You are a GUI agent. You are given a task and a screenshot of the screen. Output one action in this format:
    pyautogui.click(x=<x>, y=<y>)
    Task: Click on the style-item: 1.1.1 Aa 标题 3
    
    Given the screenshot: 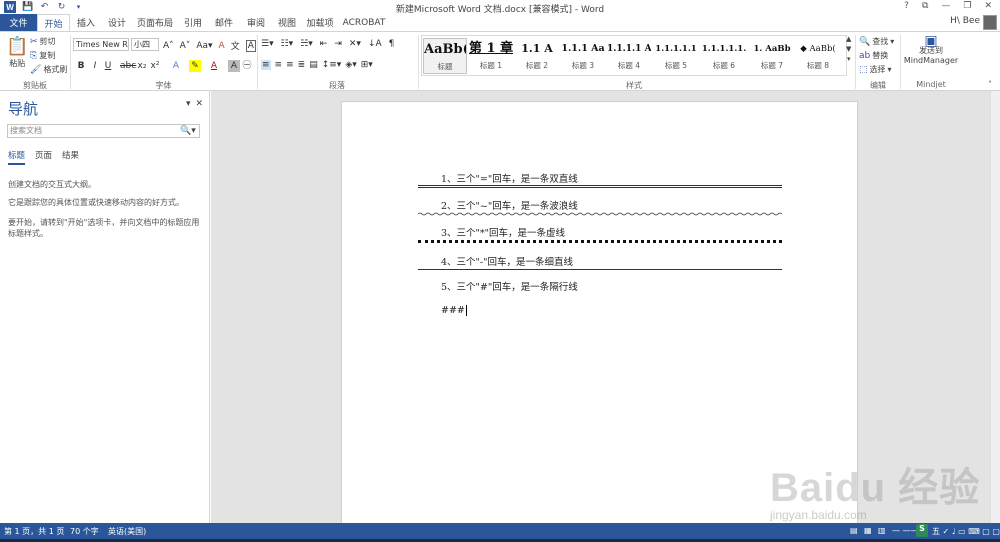 What is the action you would take?
    pyautogui.click(x=583, y=56)
    